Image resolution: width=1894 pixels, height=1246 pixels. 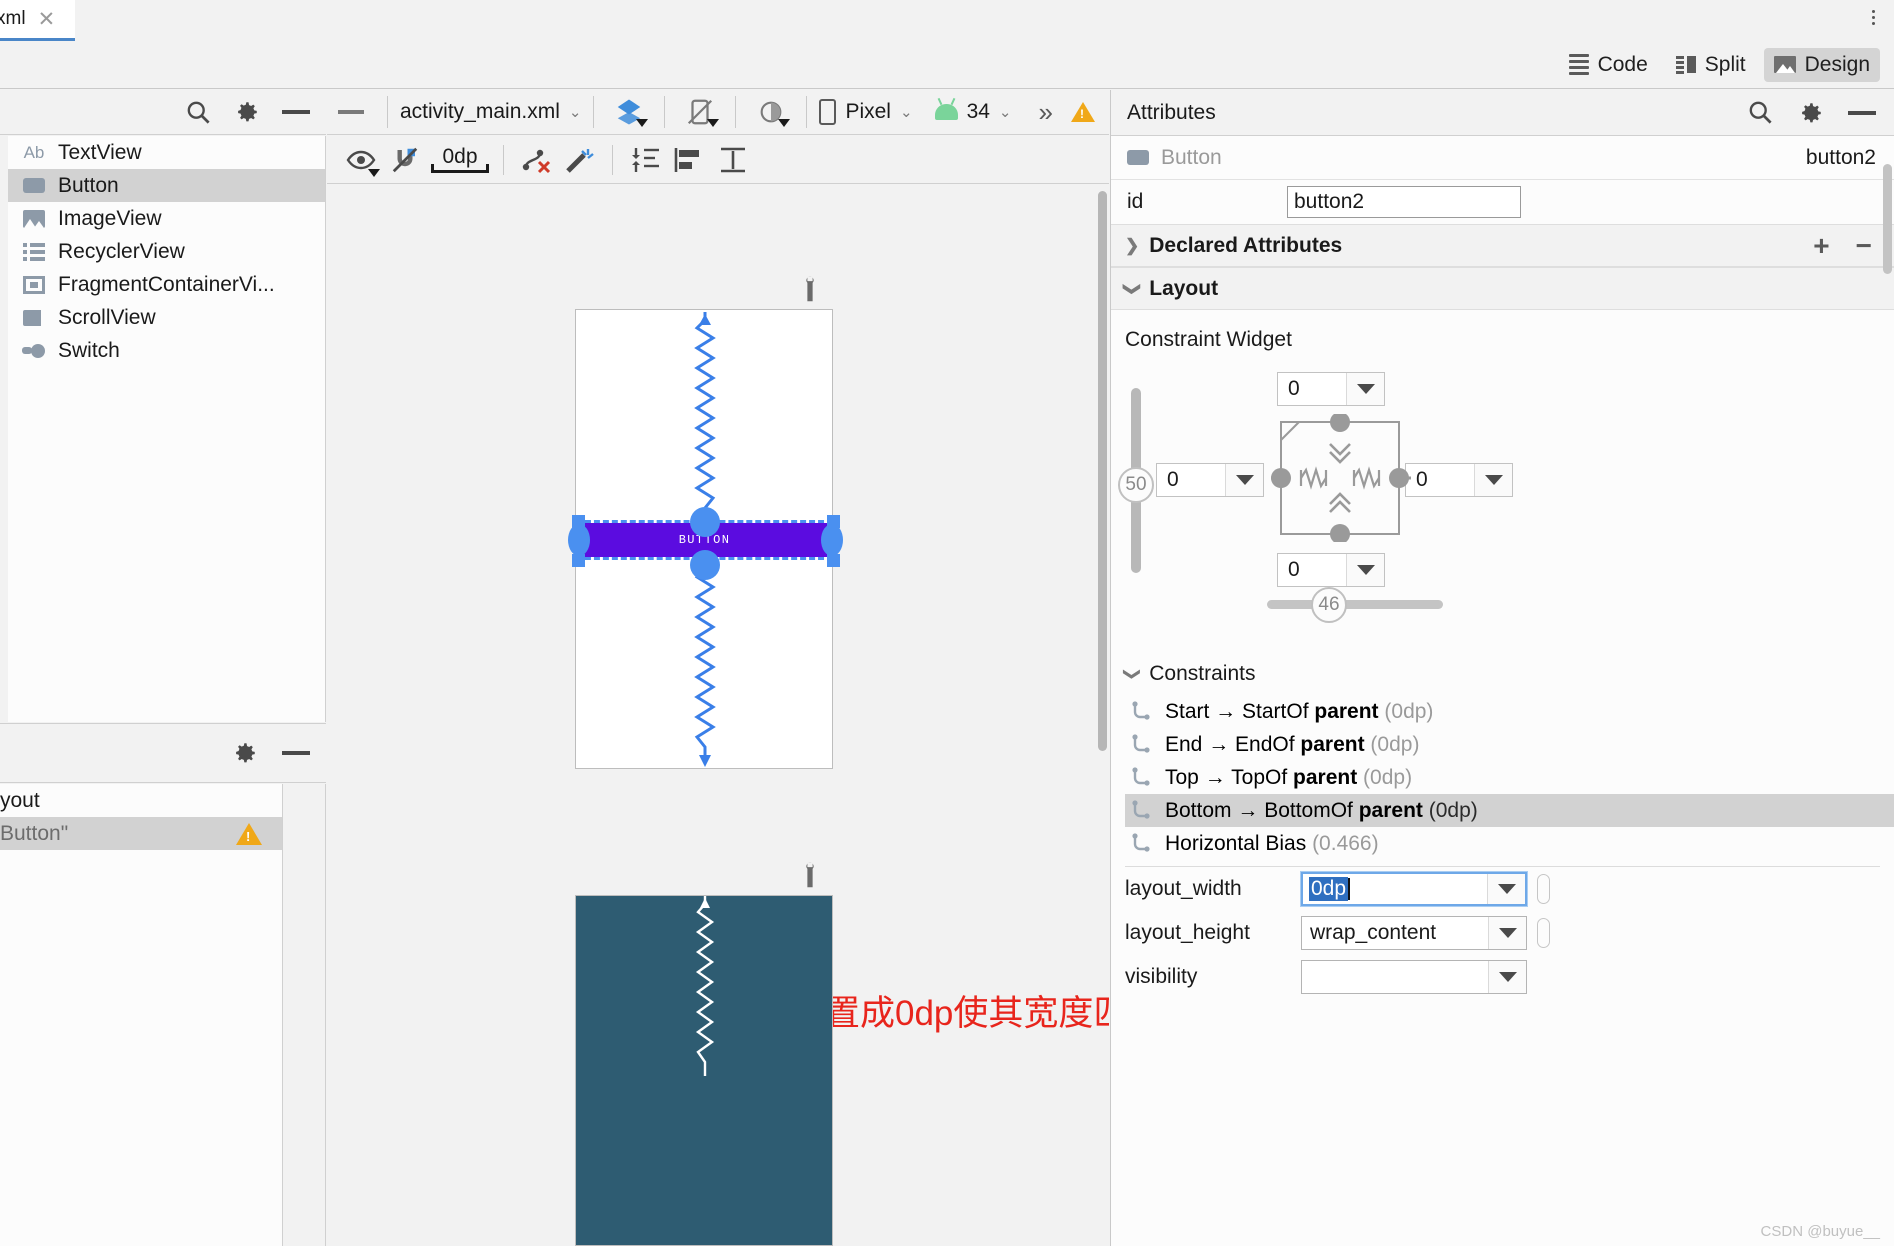 What do you see at coordinates (1083, 112) in the screenshot?
I see `warning-icon` at bounding box center [1083, 112].